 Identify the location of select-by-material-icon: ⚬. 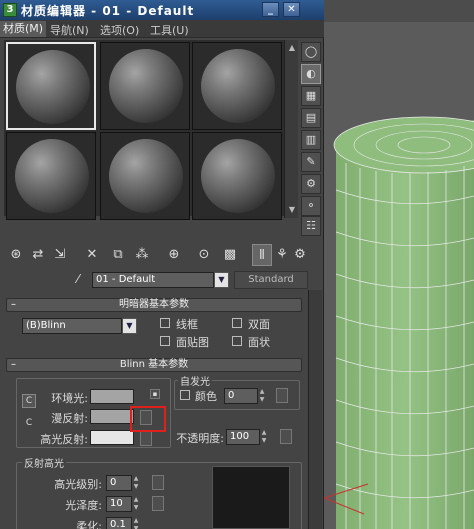
(311, 206).